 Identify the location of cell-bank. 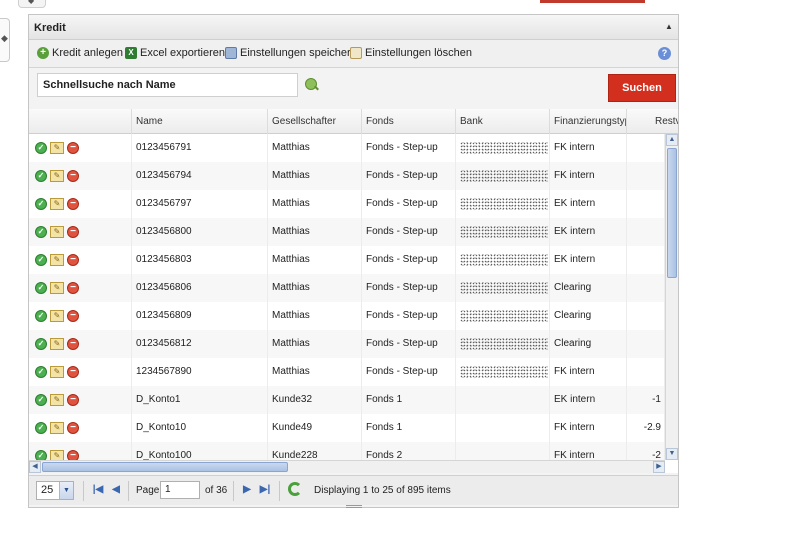
(503, 316).